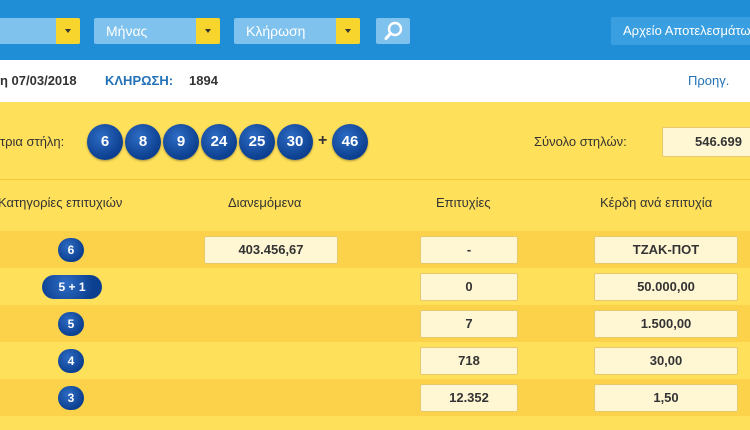  Describe the element at coordinates (375, 286) in the screenshot. I see `table-row: 5 + 1 0 50.000,00` at that location.